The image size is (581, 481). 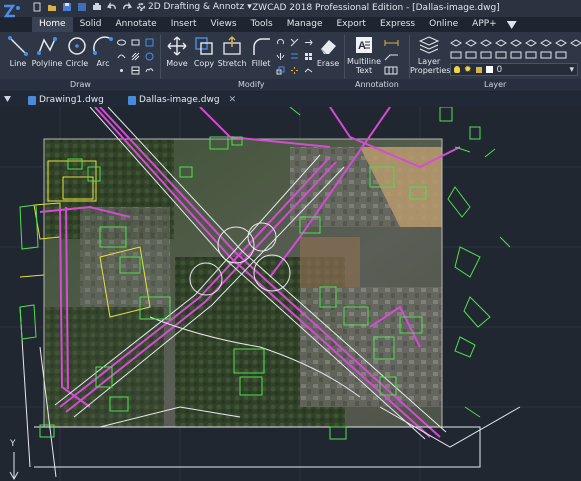 What do you see at coordinates (457, 69) in the screenshot?
I see `lightbulb-icon` at bounding box center [457, 69].